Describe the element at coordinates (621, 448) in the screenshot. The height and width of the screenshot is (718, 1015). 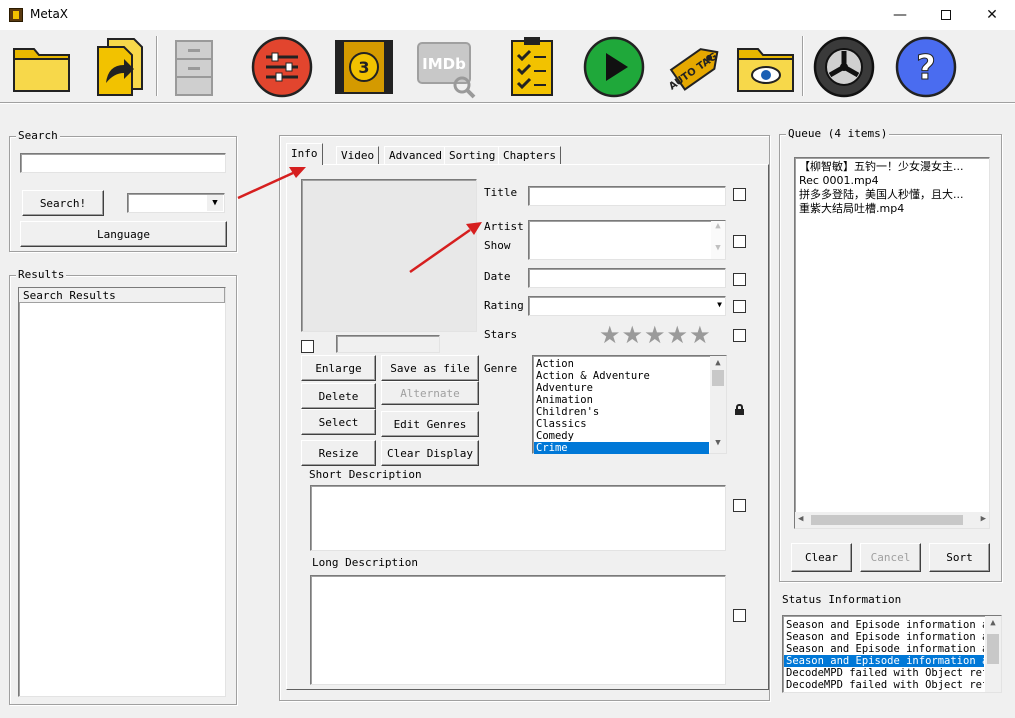
I see `genre-item-selected: Crime` at that location.